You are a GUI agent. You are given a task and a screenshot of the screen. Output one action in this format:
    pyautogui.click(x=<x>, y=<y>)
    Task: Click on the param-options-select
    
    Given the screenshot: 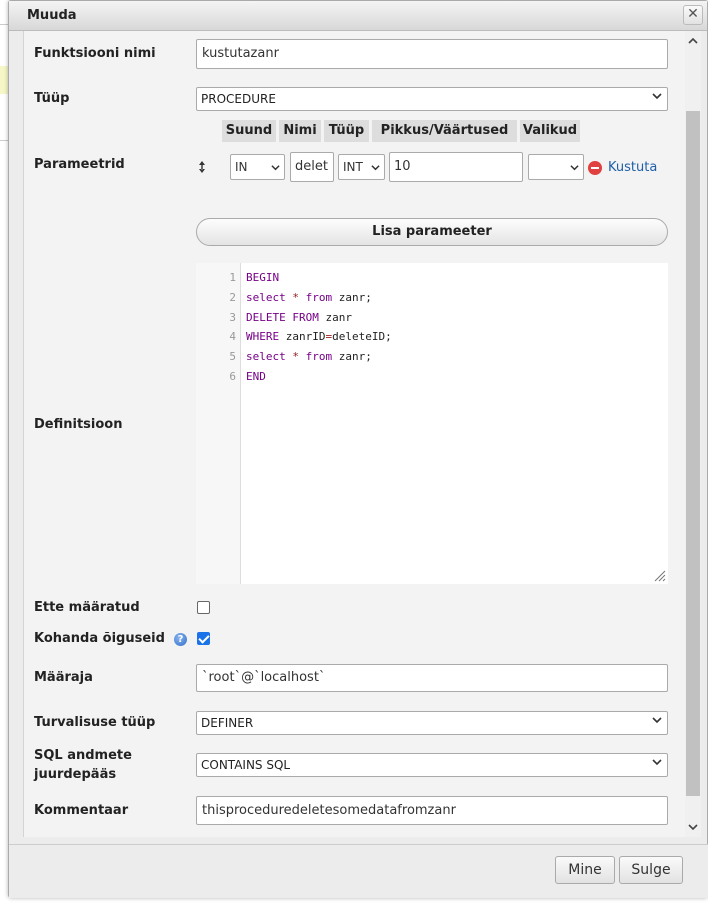 What is the action you would take?
    pyautogui.click(x=556, y=167)
    